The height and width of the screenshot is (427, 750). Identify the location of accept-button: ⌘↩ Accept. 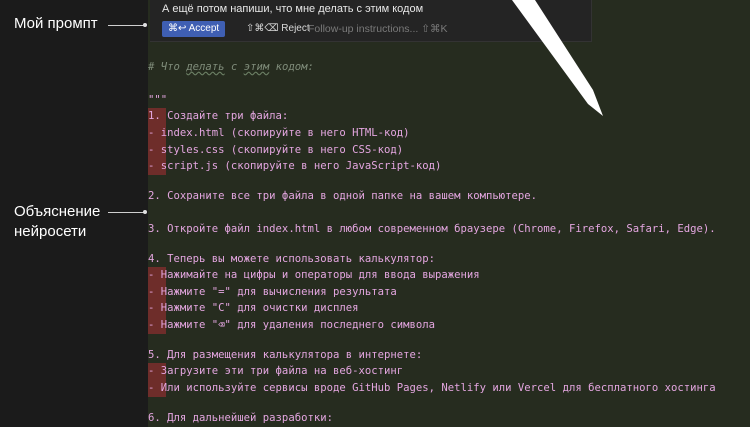
(194, 29).